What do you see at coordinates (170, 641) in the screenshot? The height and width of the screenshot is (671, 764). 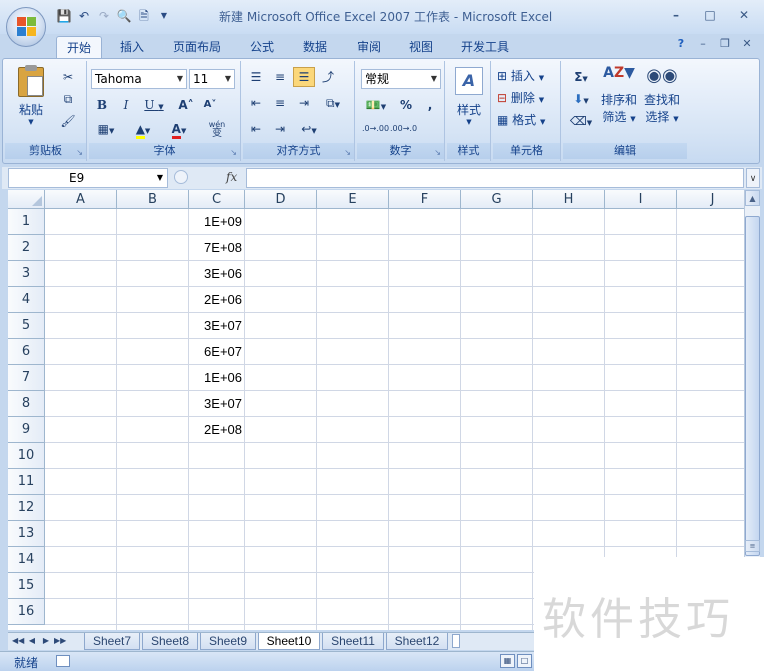 I see `sheet-tab-sheet8: Sheet8` at bounding box center [170, 641].